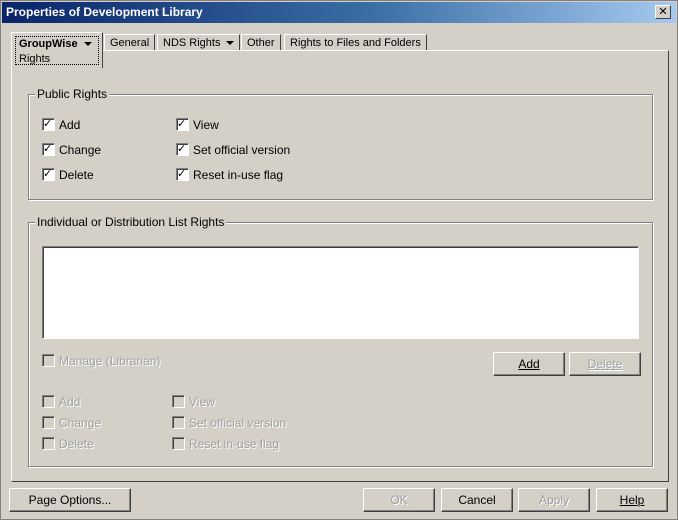  What do you see at coordinates (261, 43) in the screenshot?
I see `tab-other-label: Other` at bounding box center [261, 43].